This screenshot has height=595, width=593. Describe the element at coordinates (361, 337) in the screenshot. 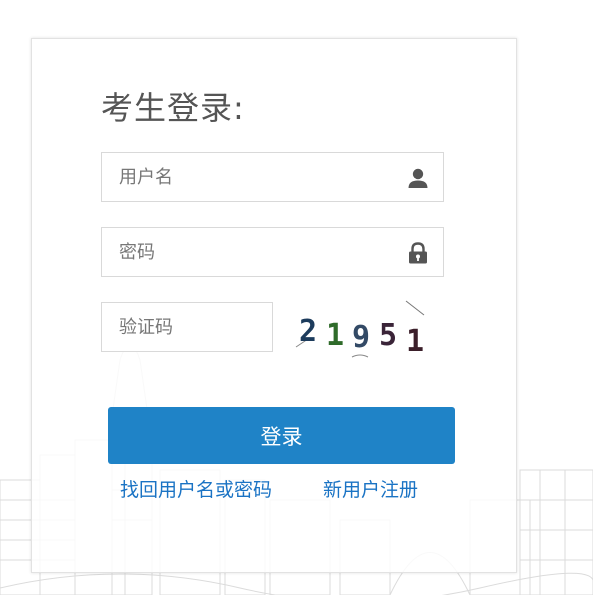

I see `svg-text: 9` at that location.